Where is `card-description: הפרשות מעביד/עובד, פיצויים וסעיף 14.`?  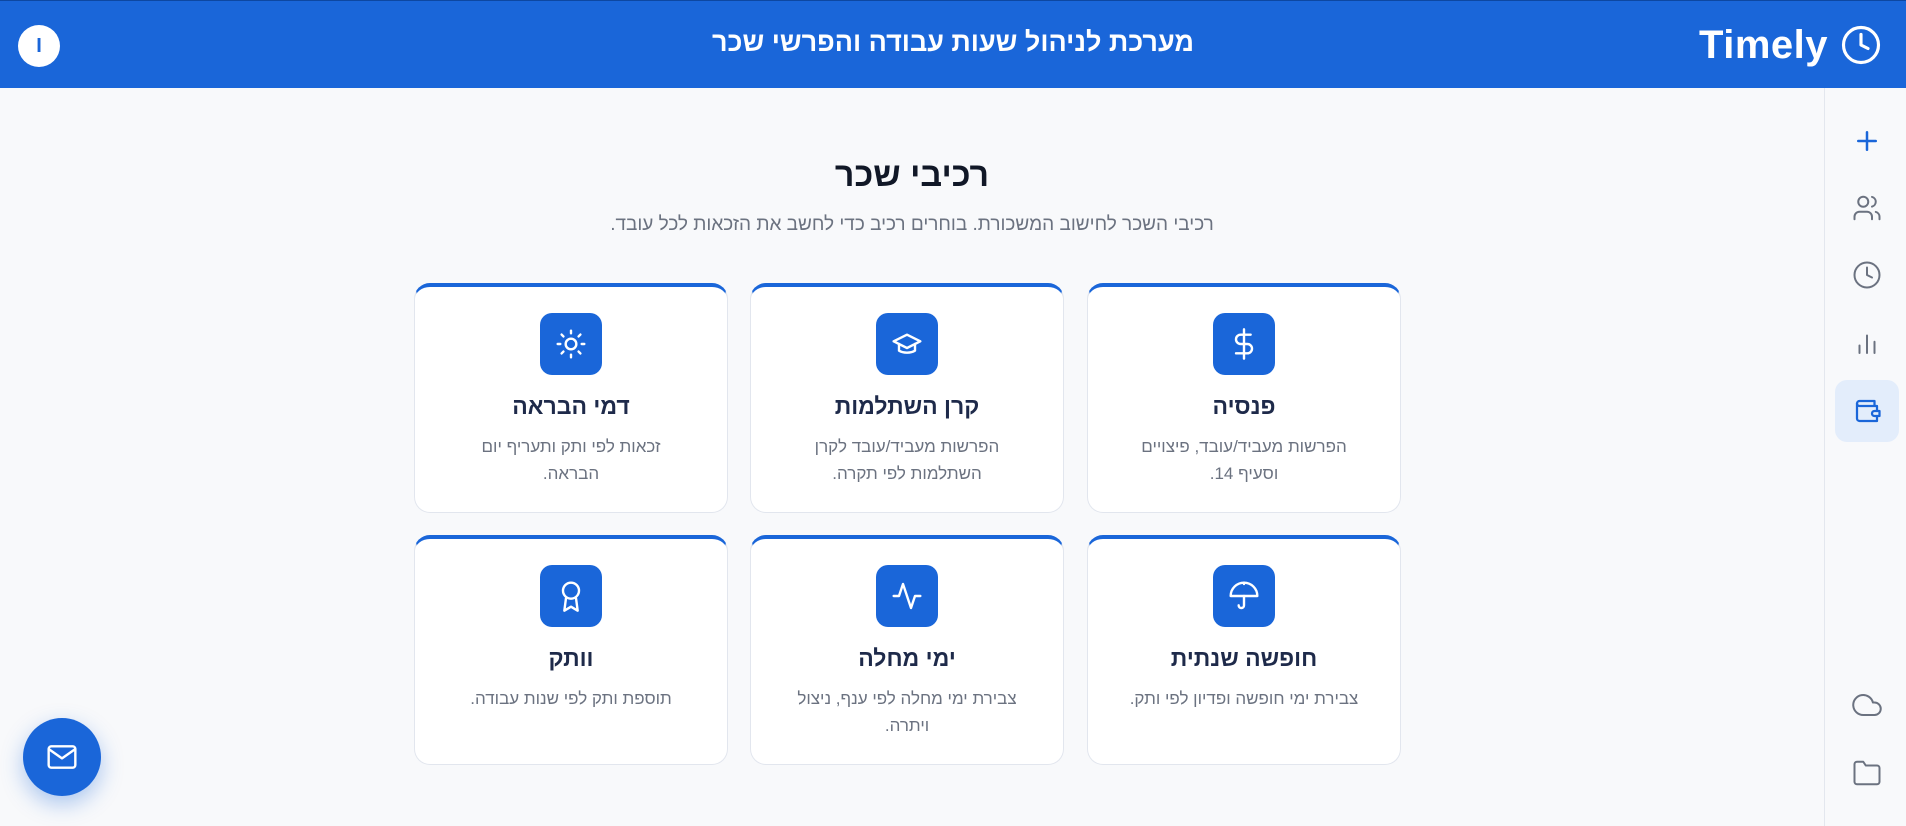 card-description: הפרשות מעביד/עובד, פיצויים וסעיף 14. is located at coordinates (1244, 460).